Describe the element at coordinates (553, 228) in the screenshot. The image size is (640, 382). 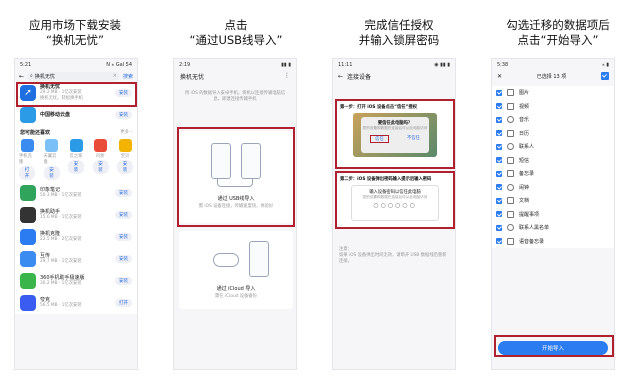
I see `data-item: 联系人黑名单` at that location.